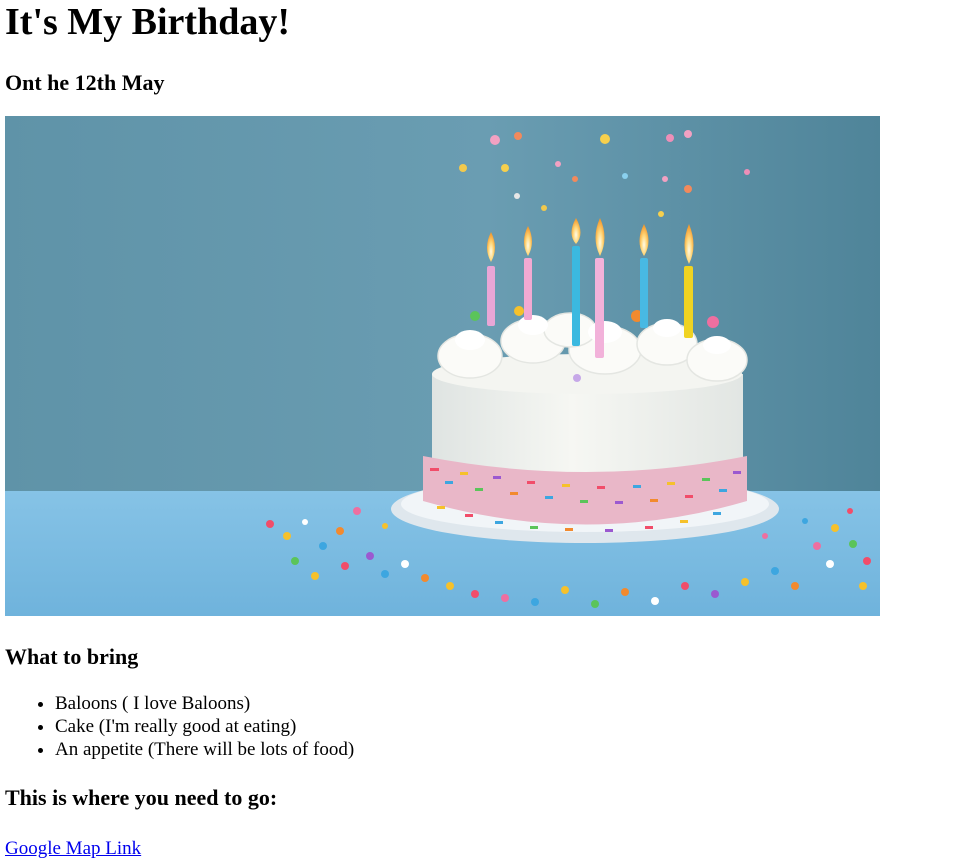 This screenshot has width=971, height=867. Describe the element at coordinates (85, 82) in the screenshot. I see `date-subtitle: Ont he 12th May` at that location.